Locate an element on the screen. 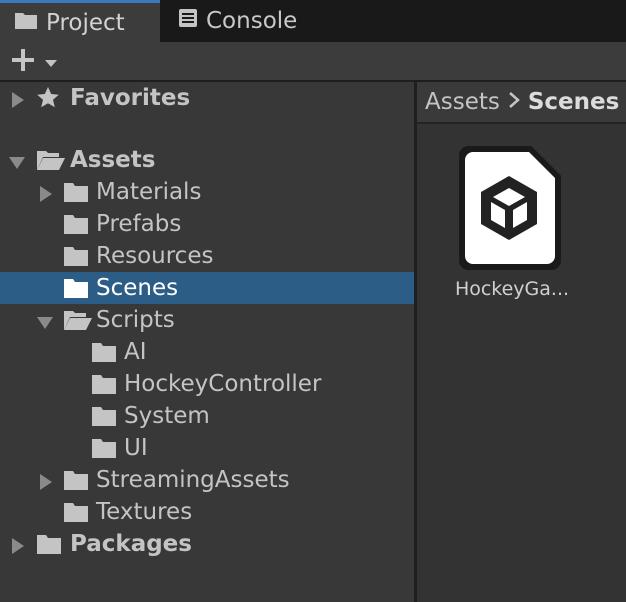 The height and width of the screenshot is (602, 626). tree-label-system: System is located at coordinates (167, 416).